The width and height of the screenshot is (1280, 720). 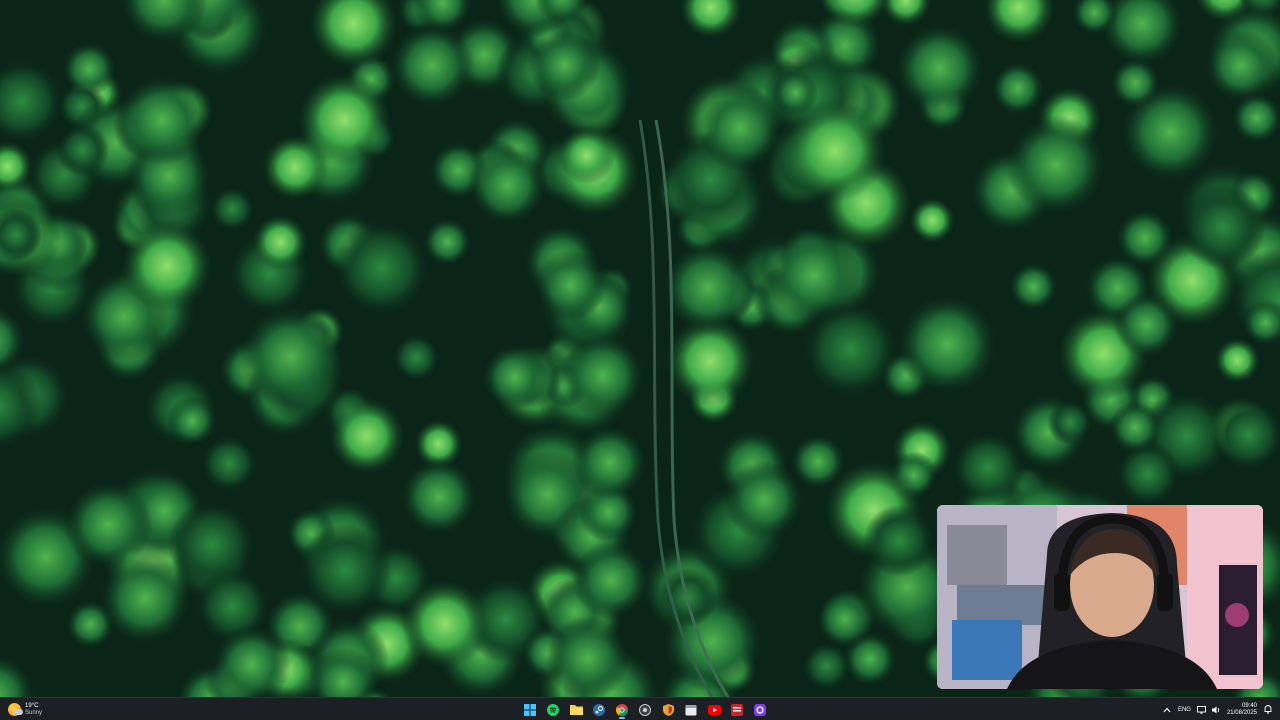 I want to click on language-indicator: ENG, so click(x=1184, y=710).